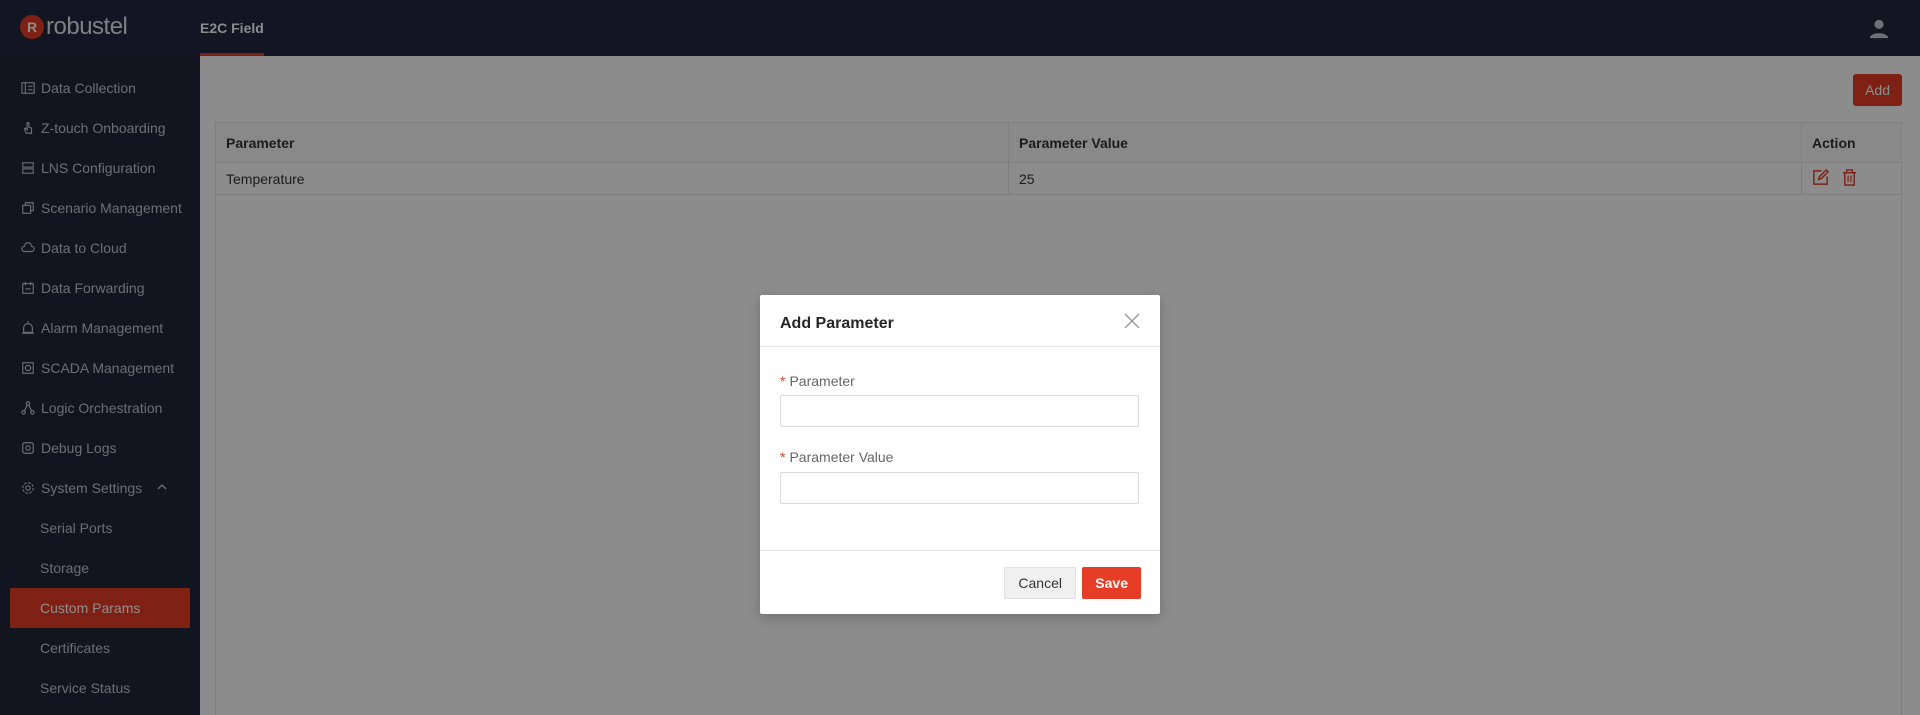 The image size is (1920, 715). Describe the element at coordinates (1040, 583) in the screenshot. I see `cancel-button: Cancel` at that location.